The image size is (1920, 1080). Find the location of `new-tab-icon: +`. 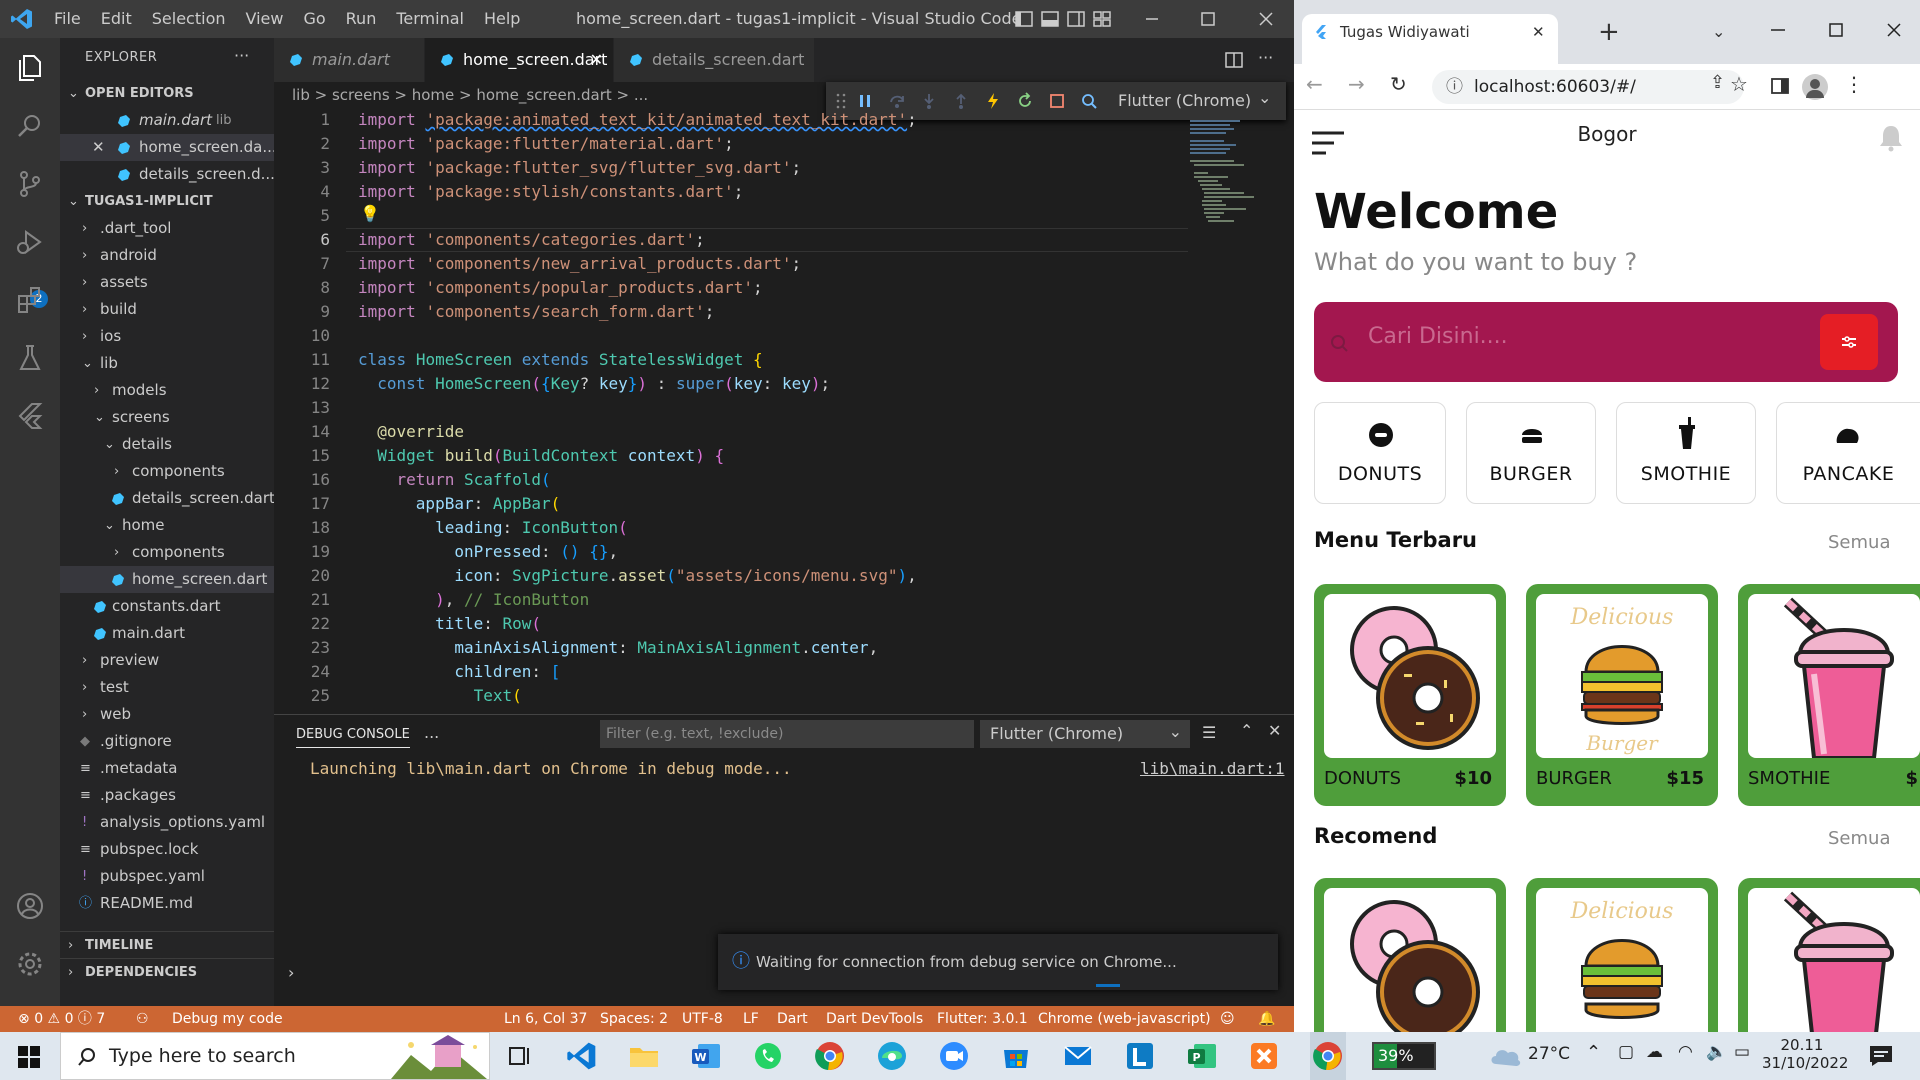

new-tab-icon: + is located at coordinates (1609, 32).